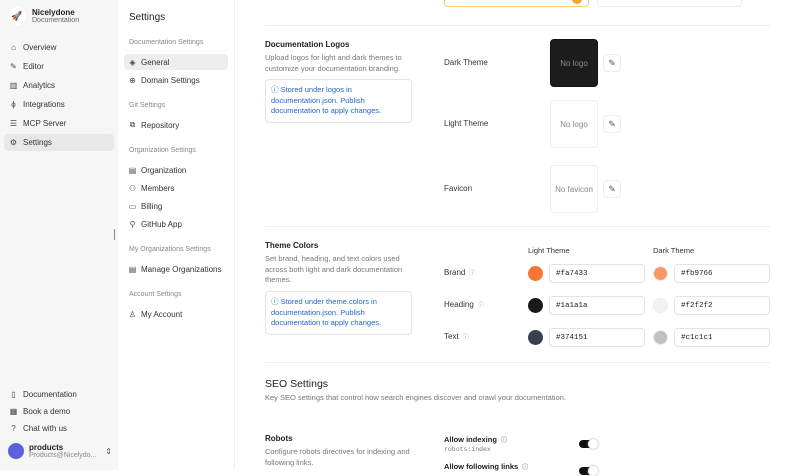 This screenshot has height=476, width=800. I want to click on dark-brand-swatch, so click(660, 273).